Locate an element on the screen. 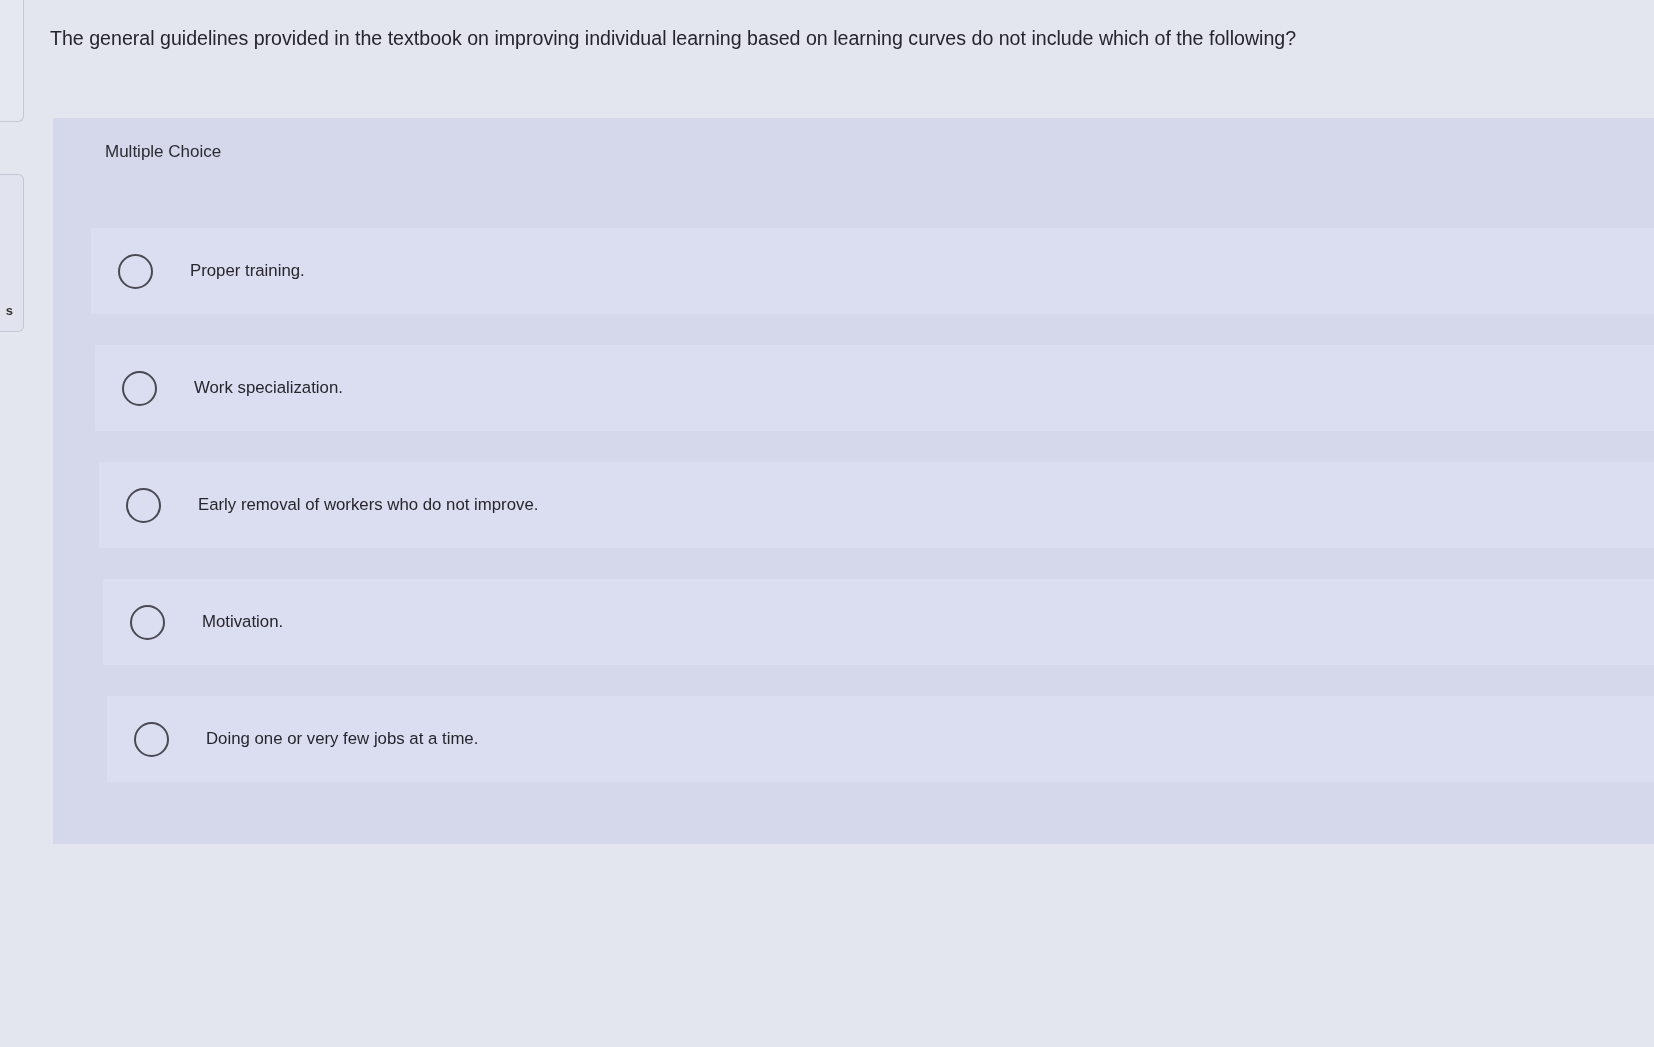 Image resolution: width=1654 pixels, height=1047 pixels. option-label: Proper training. is located at coordinates (247, 271).